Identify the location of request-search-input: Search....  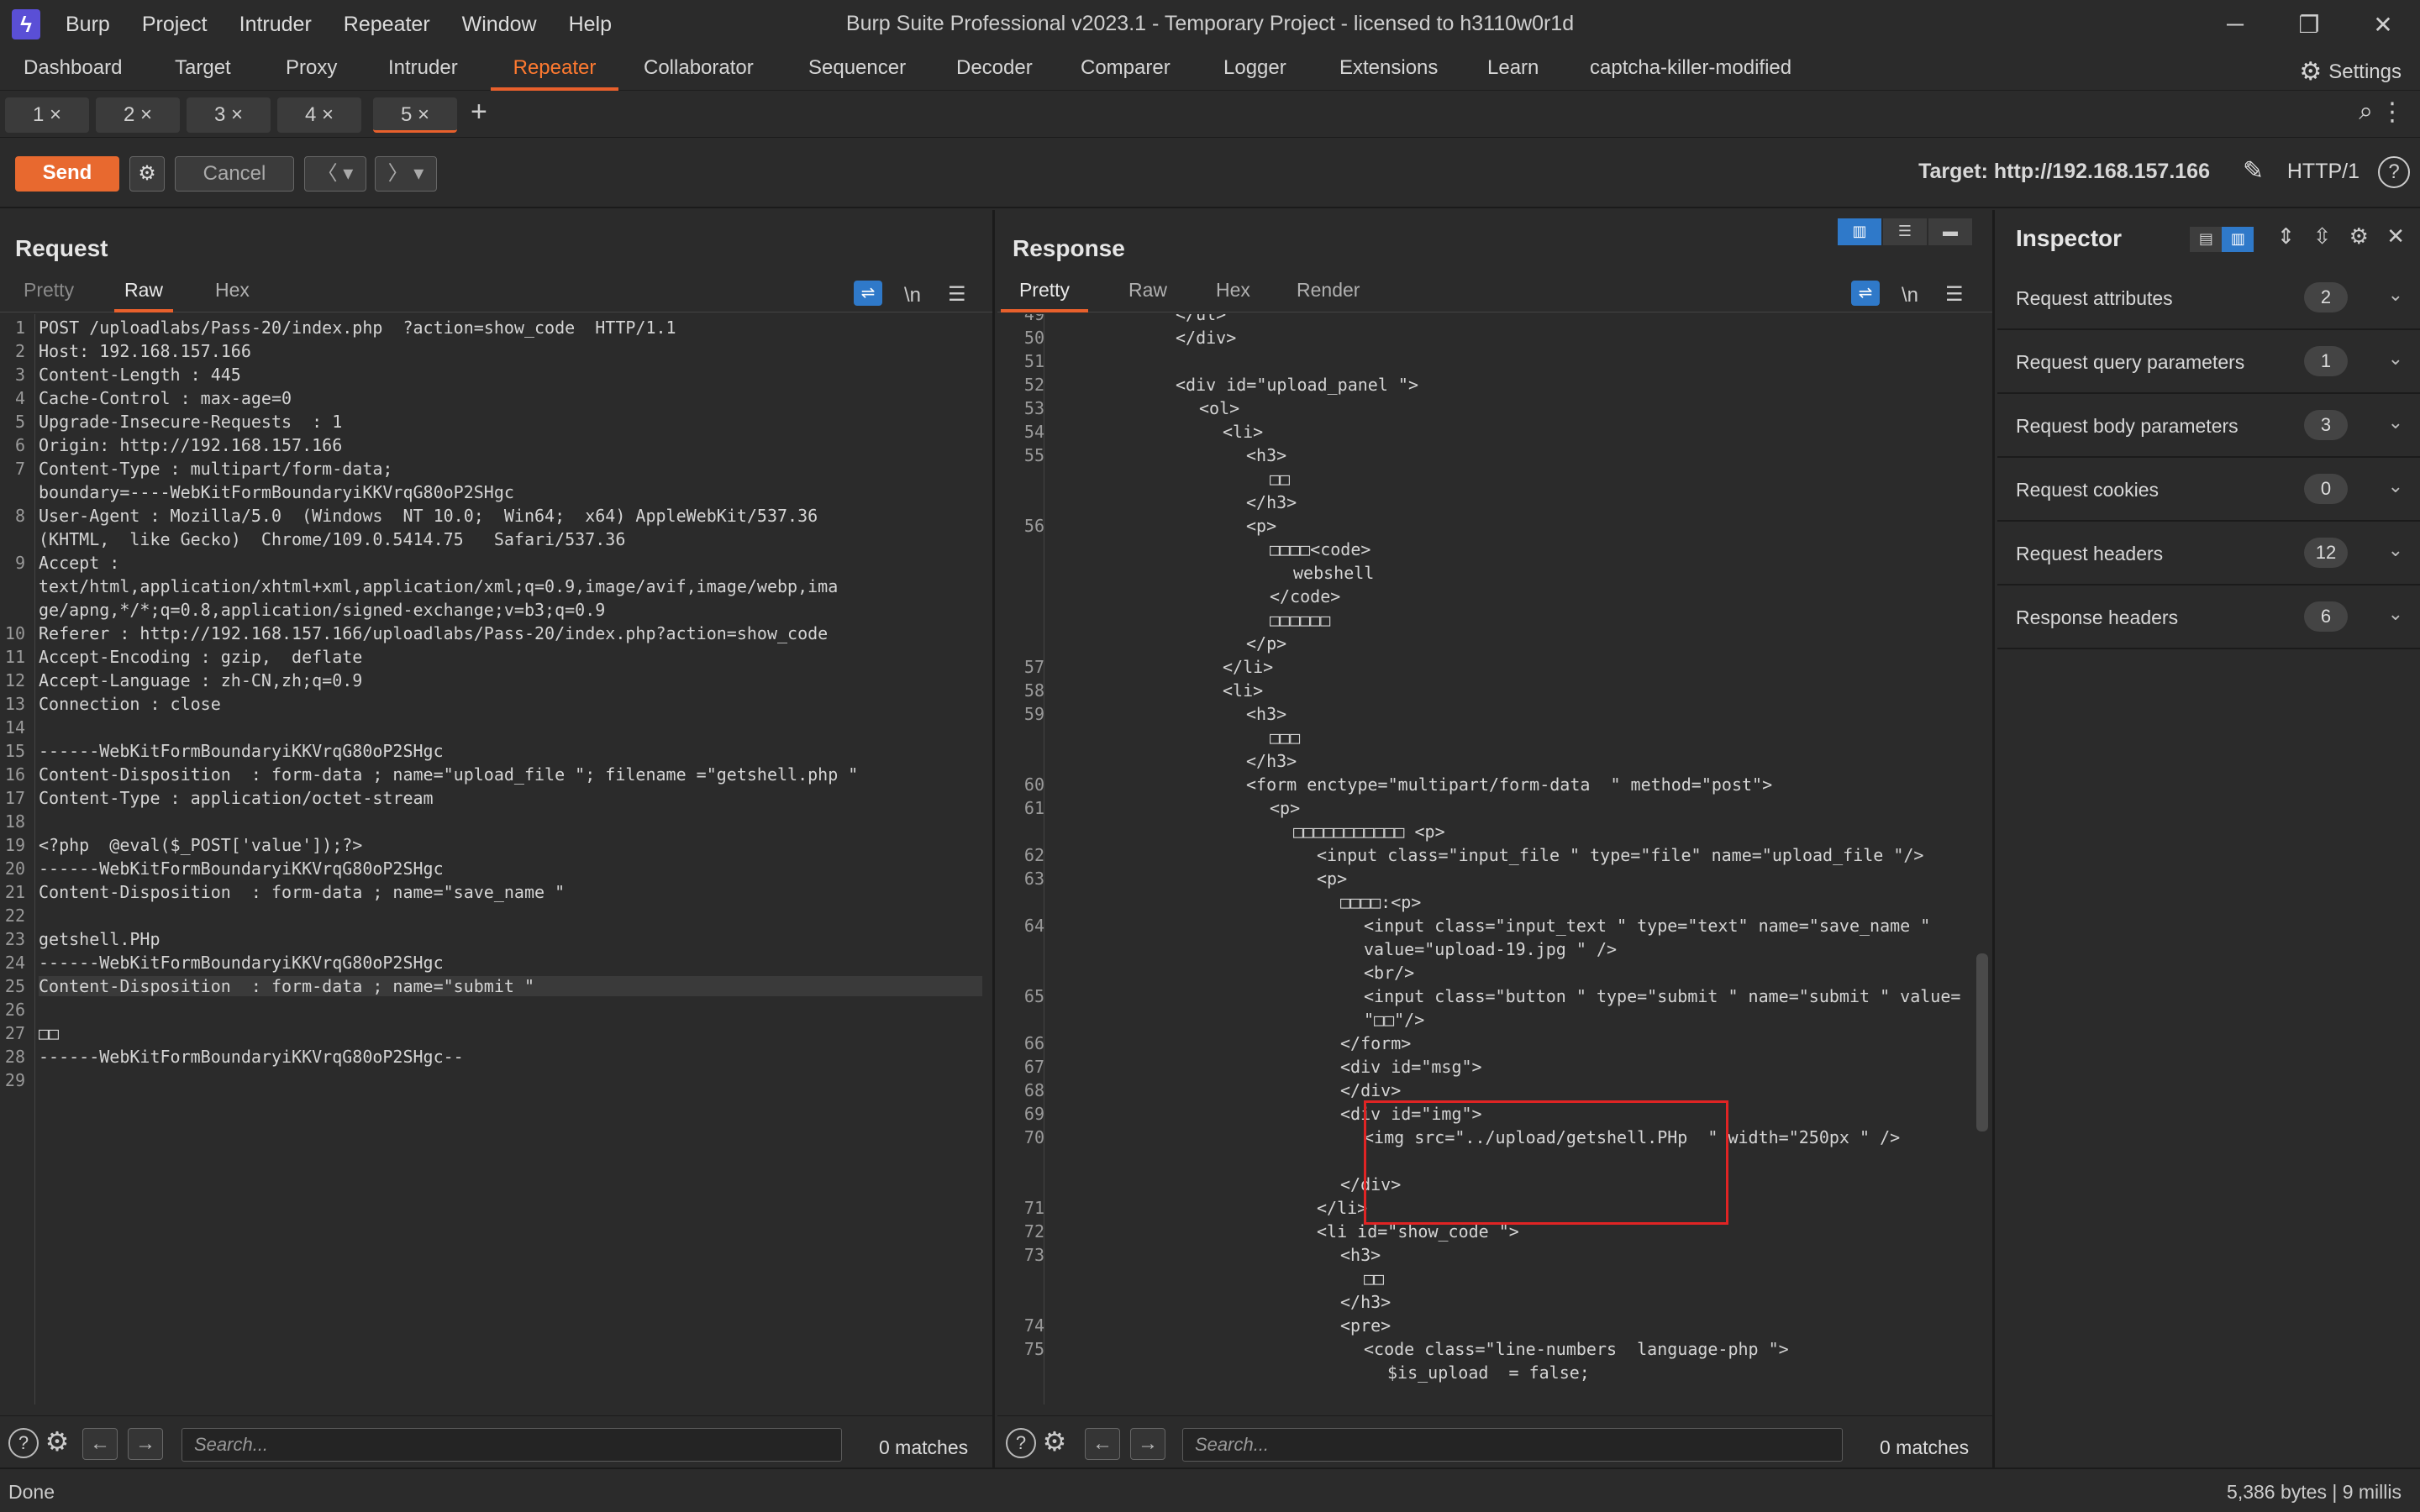
(512, 1445).